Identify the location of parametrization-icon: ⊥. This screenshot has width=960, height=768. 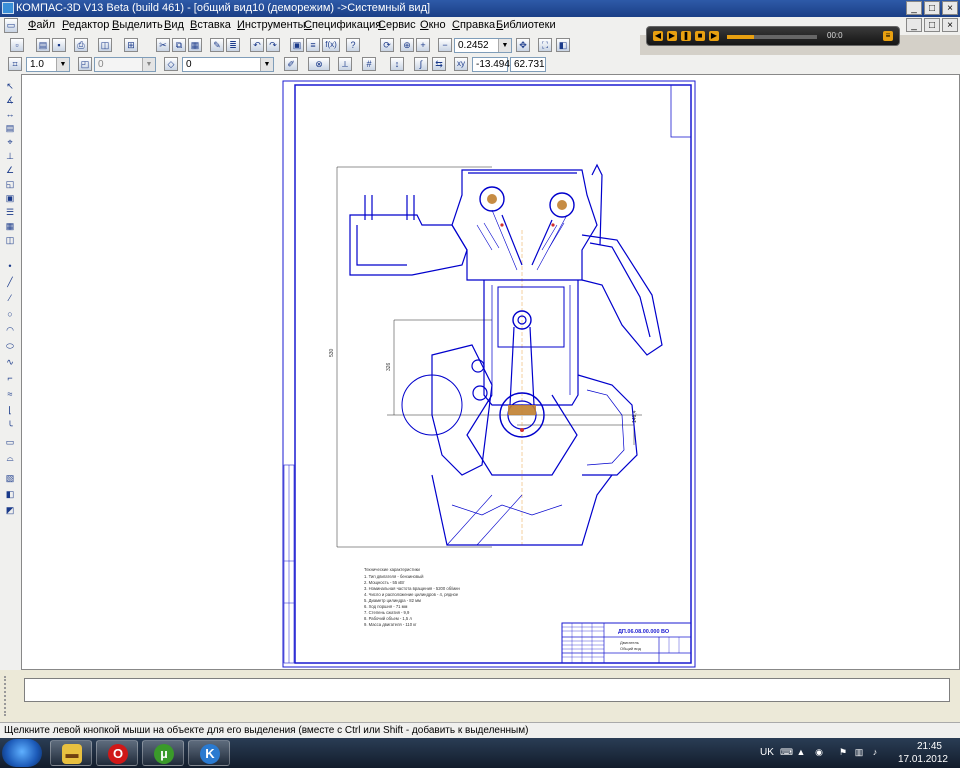
(10, 156).